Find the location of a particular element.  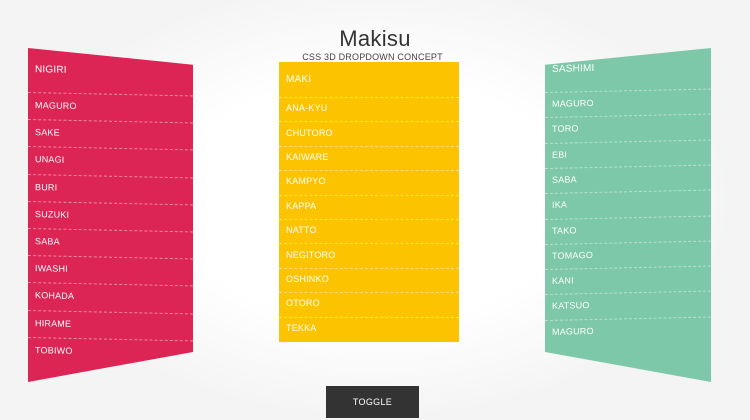

menu-item-label: ANA-KYU is located at coordinates (307, 108).